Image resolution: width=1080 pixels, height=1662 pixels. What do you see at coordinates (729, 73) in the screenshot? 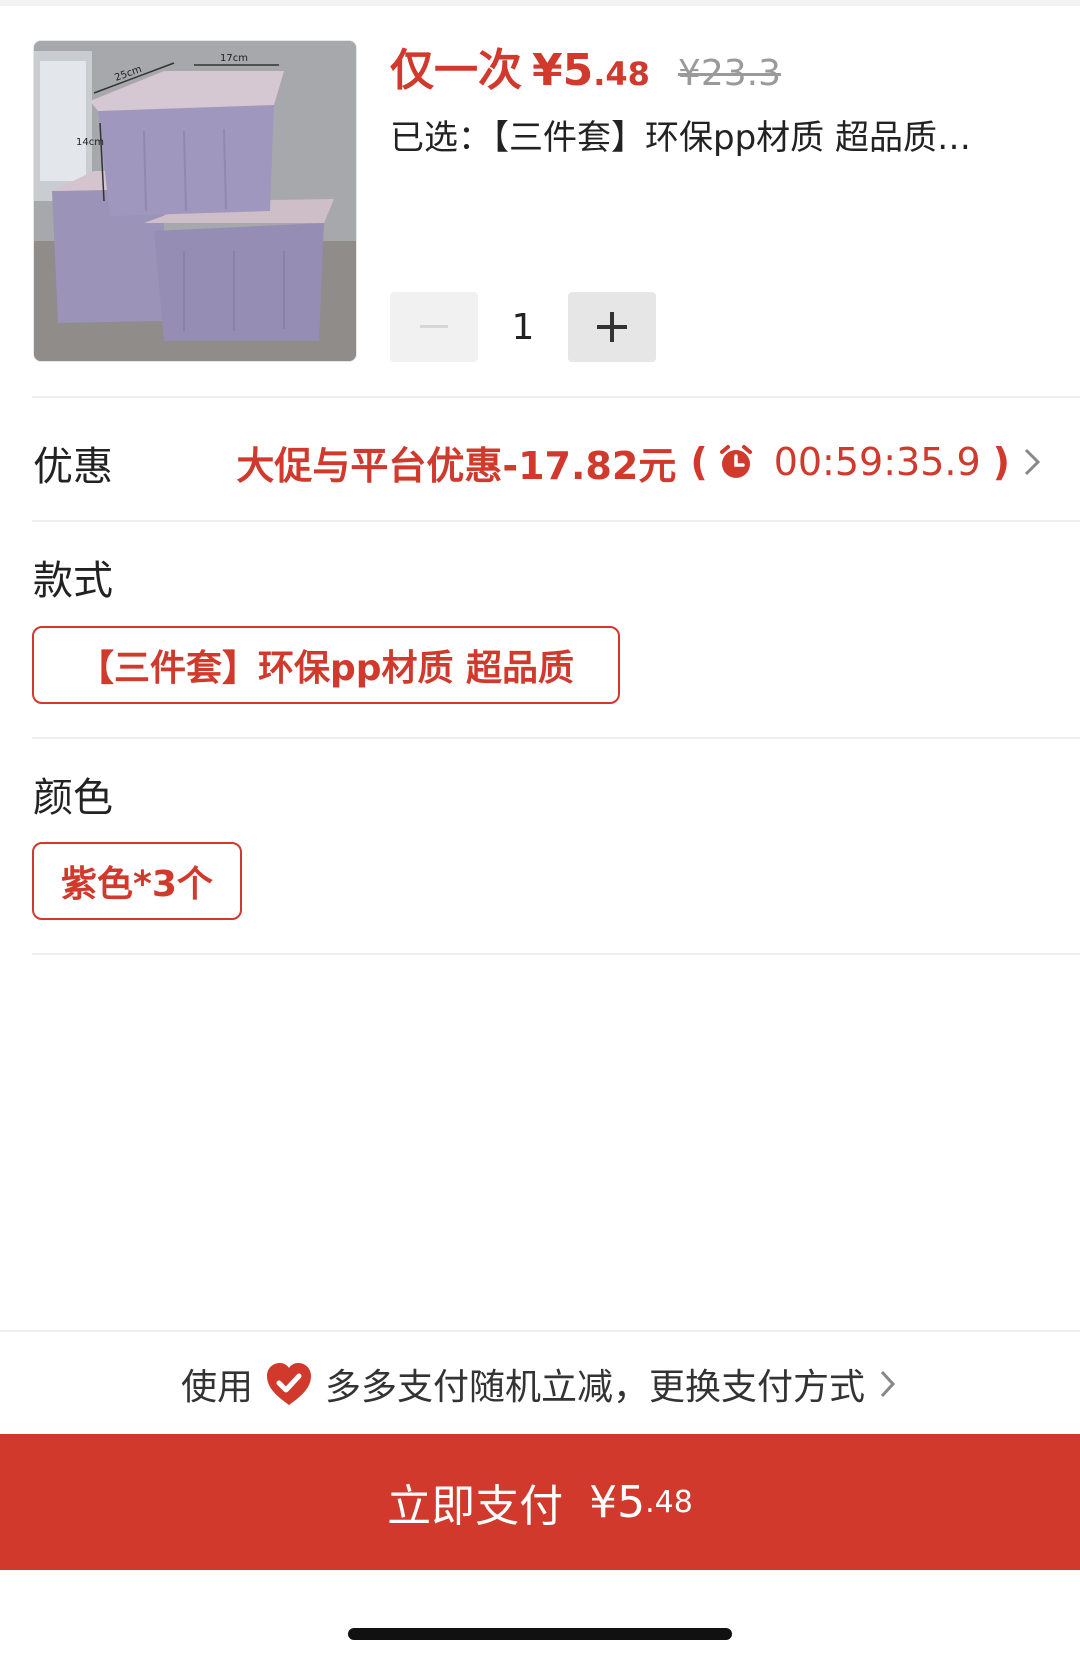
I see `original-price: ¥23.3` at bounding box center [729, 73].